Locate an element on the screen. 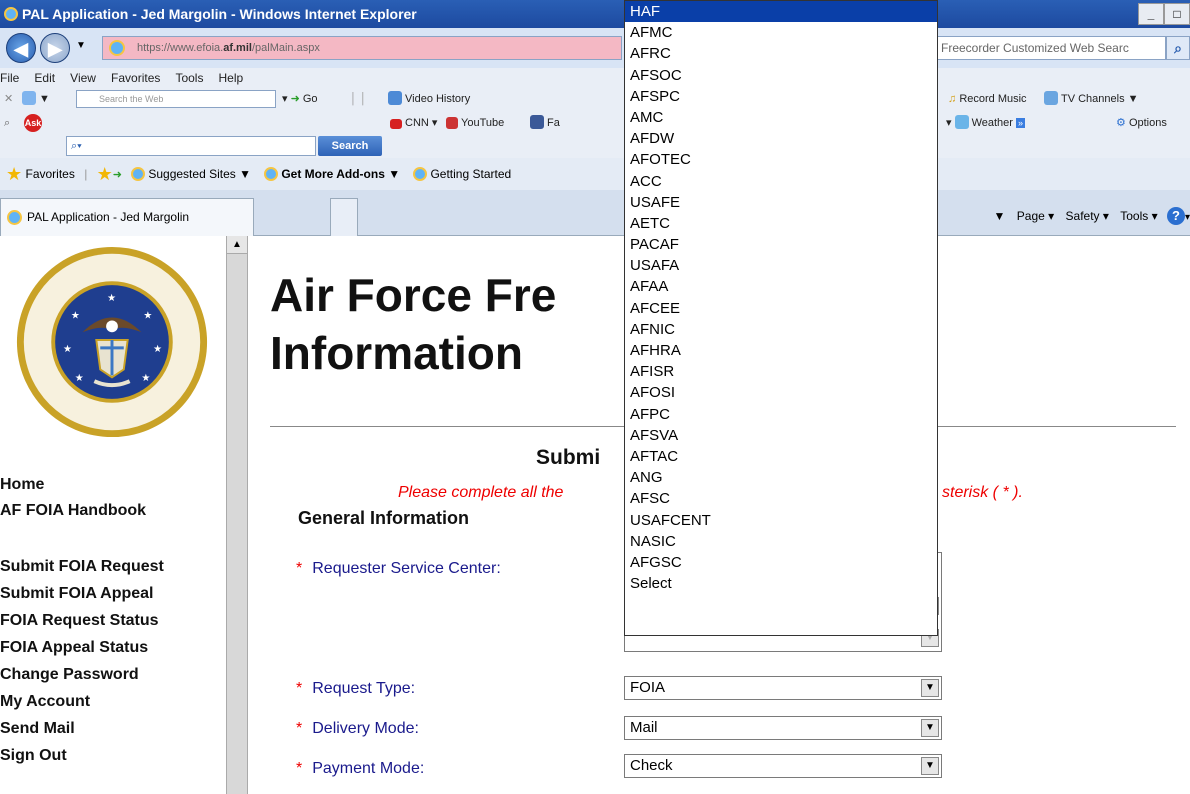 Image resolution: width=1190 pixels, height=794 pixels. dropdown-option-afdw: AFDW is located at coordinates (781, 138).